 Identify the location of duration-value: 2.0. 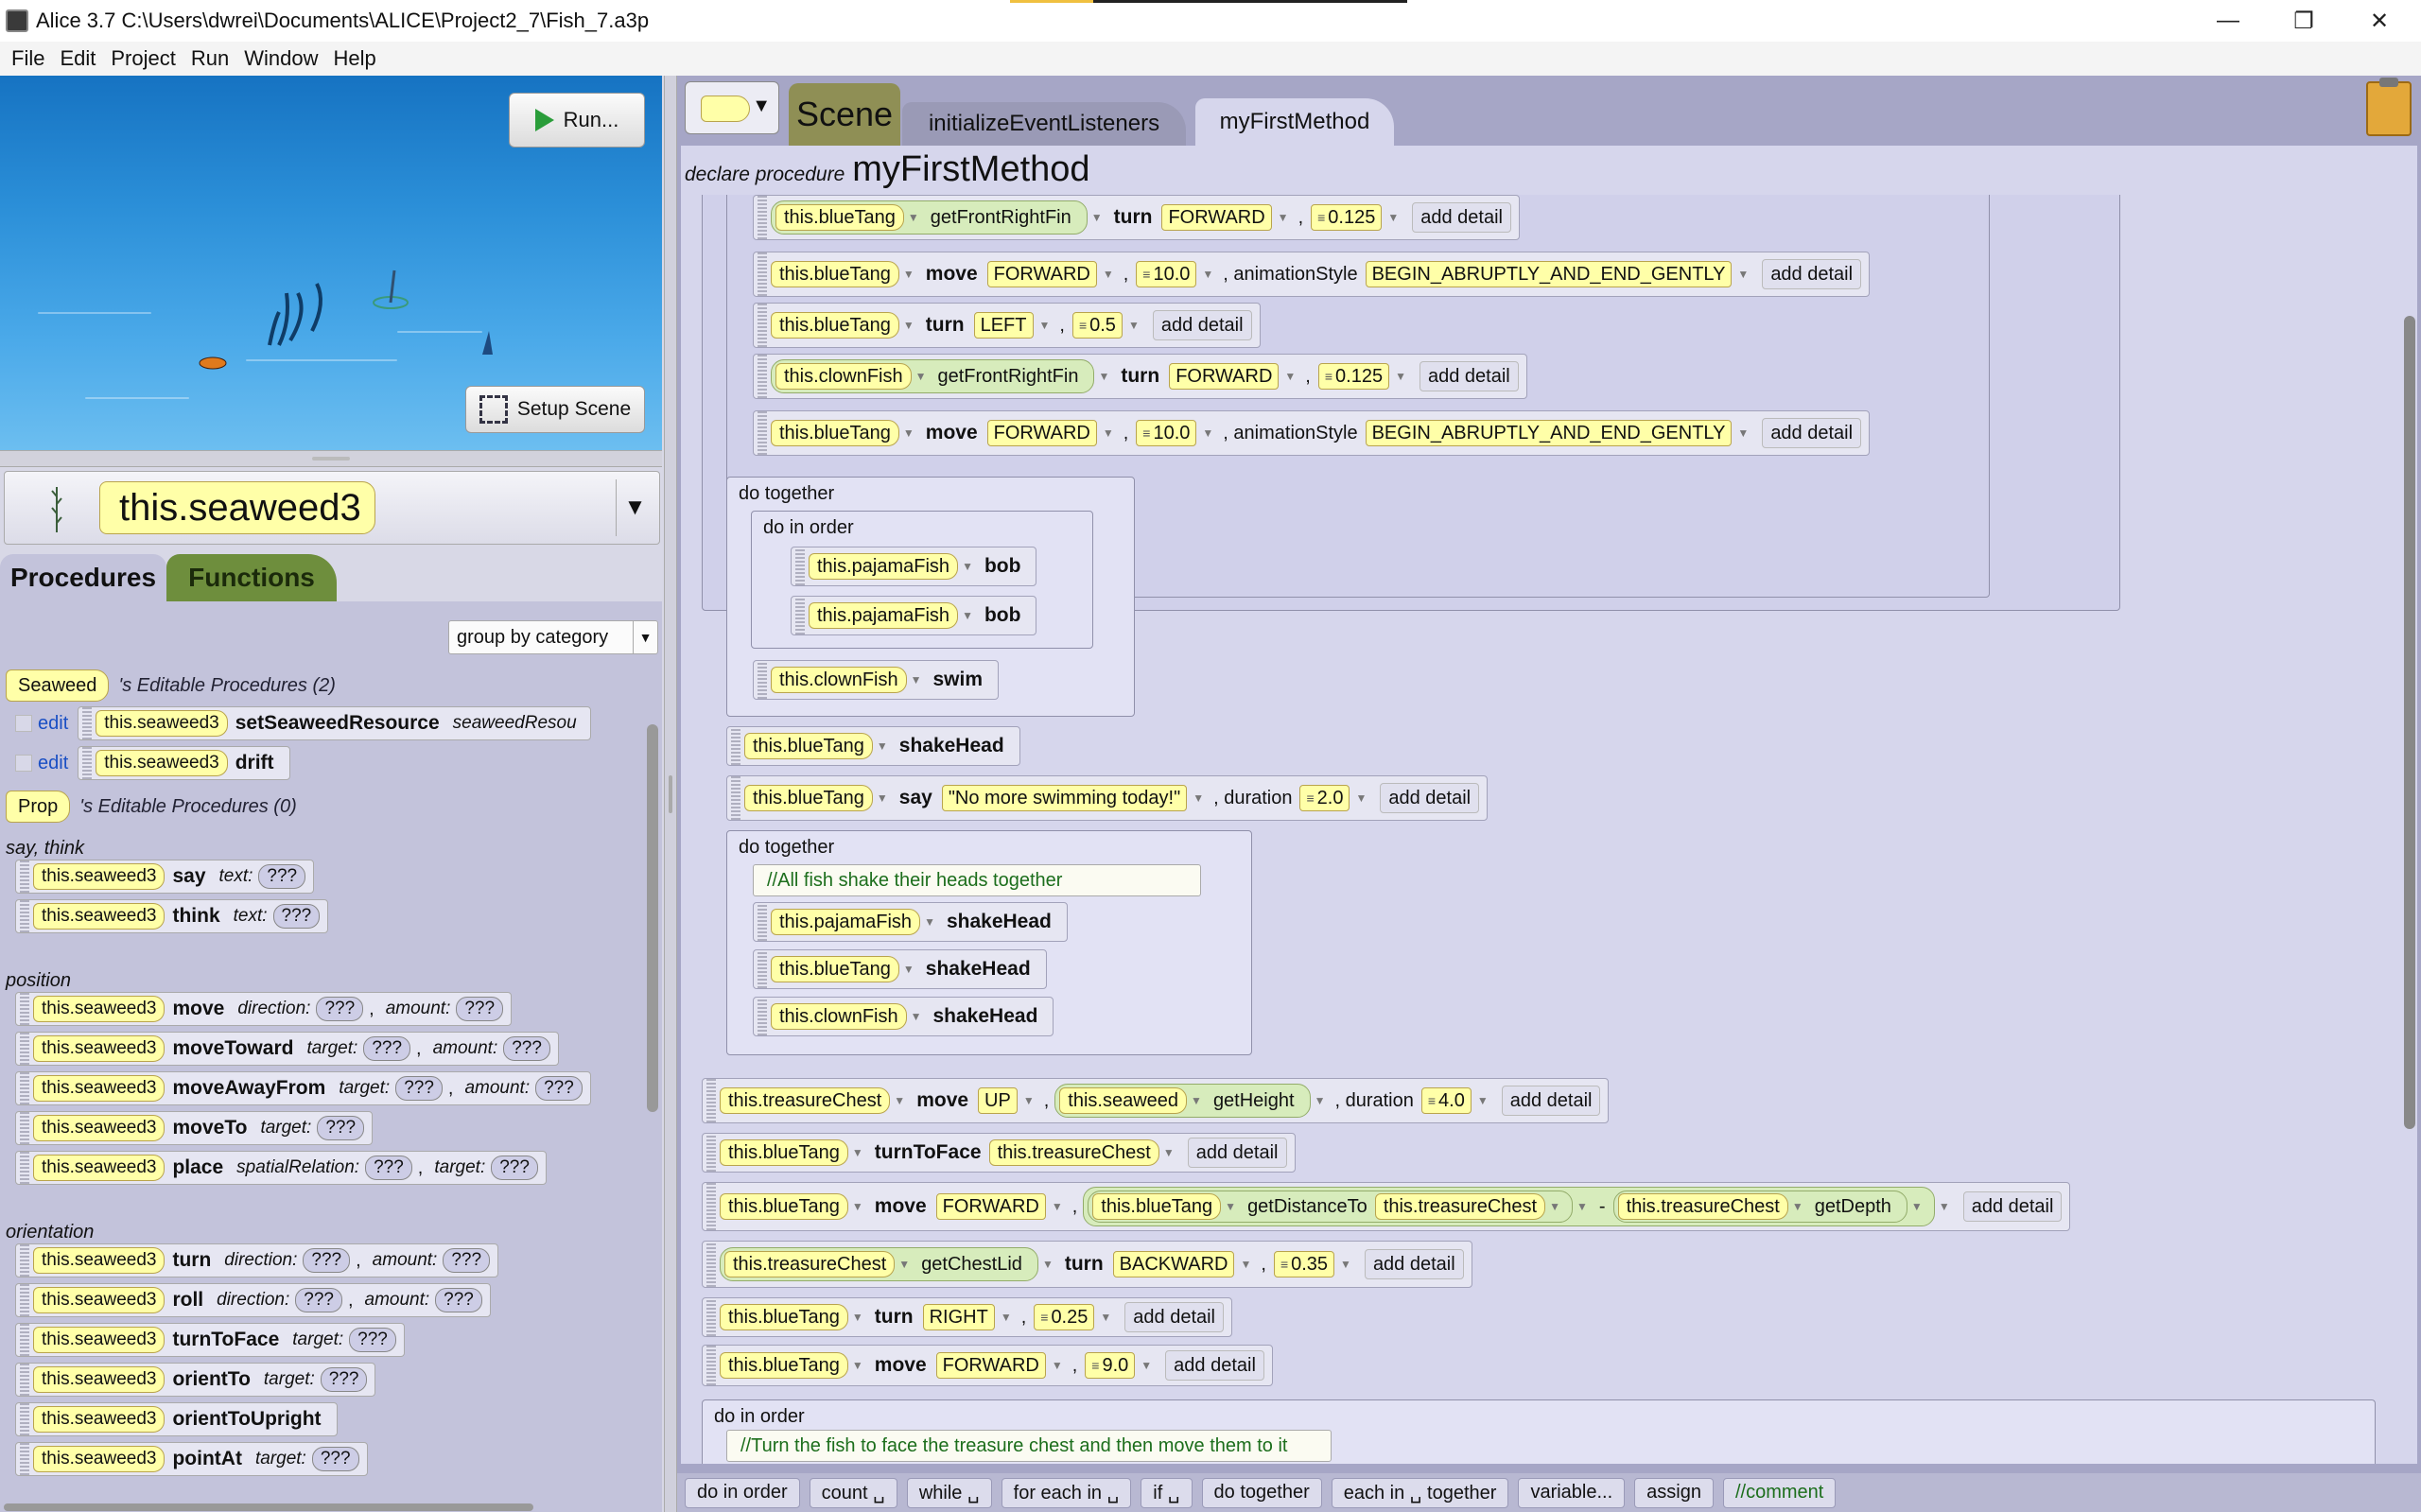
(1324, 798).